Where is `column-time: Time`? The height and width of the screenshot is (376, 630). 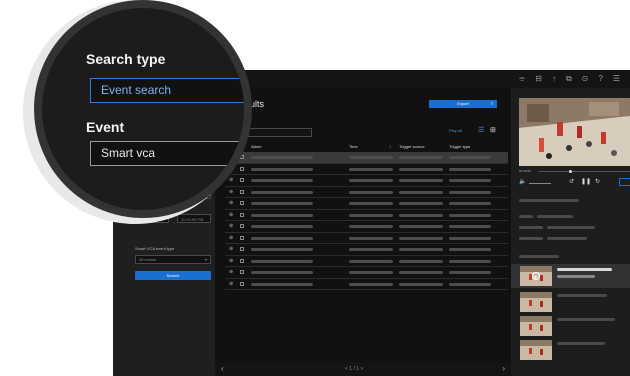
column-time: Time is located at coordinates (353, 146).